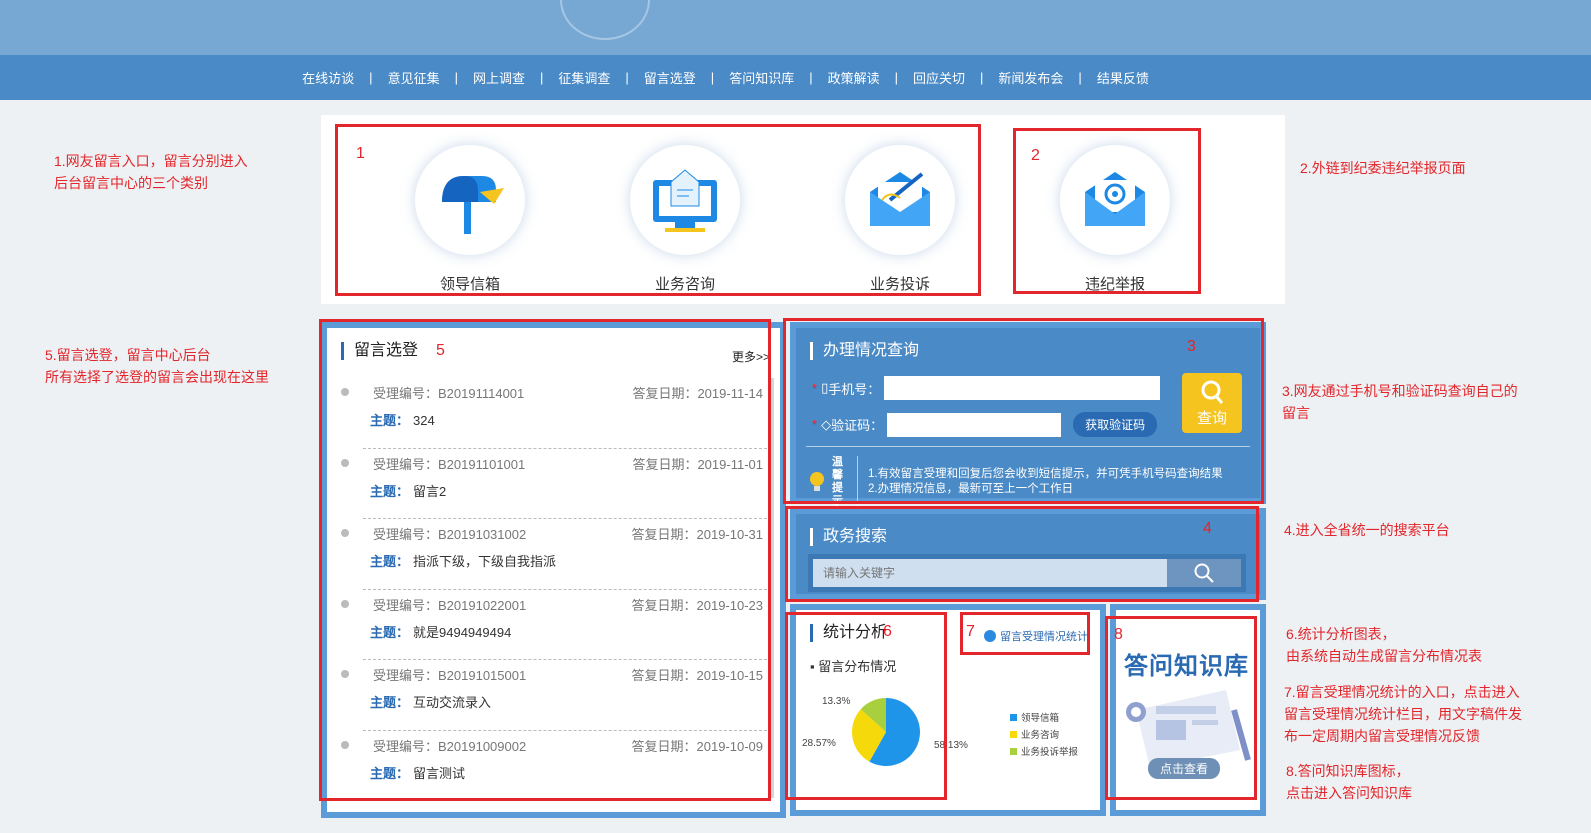 The height and width of the screenshot is (833, 1591). I want to click on item-date: 答复日期：2019-10-09, so click(697, 746).